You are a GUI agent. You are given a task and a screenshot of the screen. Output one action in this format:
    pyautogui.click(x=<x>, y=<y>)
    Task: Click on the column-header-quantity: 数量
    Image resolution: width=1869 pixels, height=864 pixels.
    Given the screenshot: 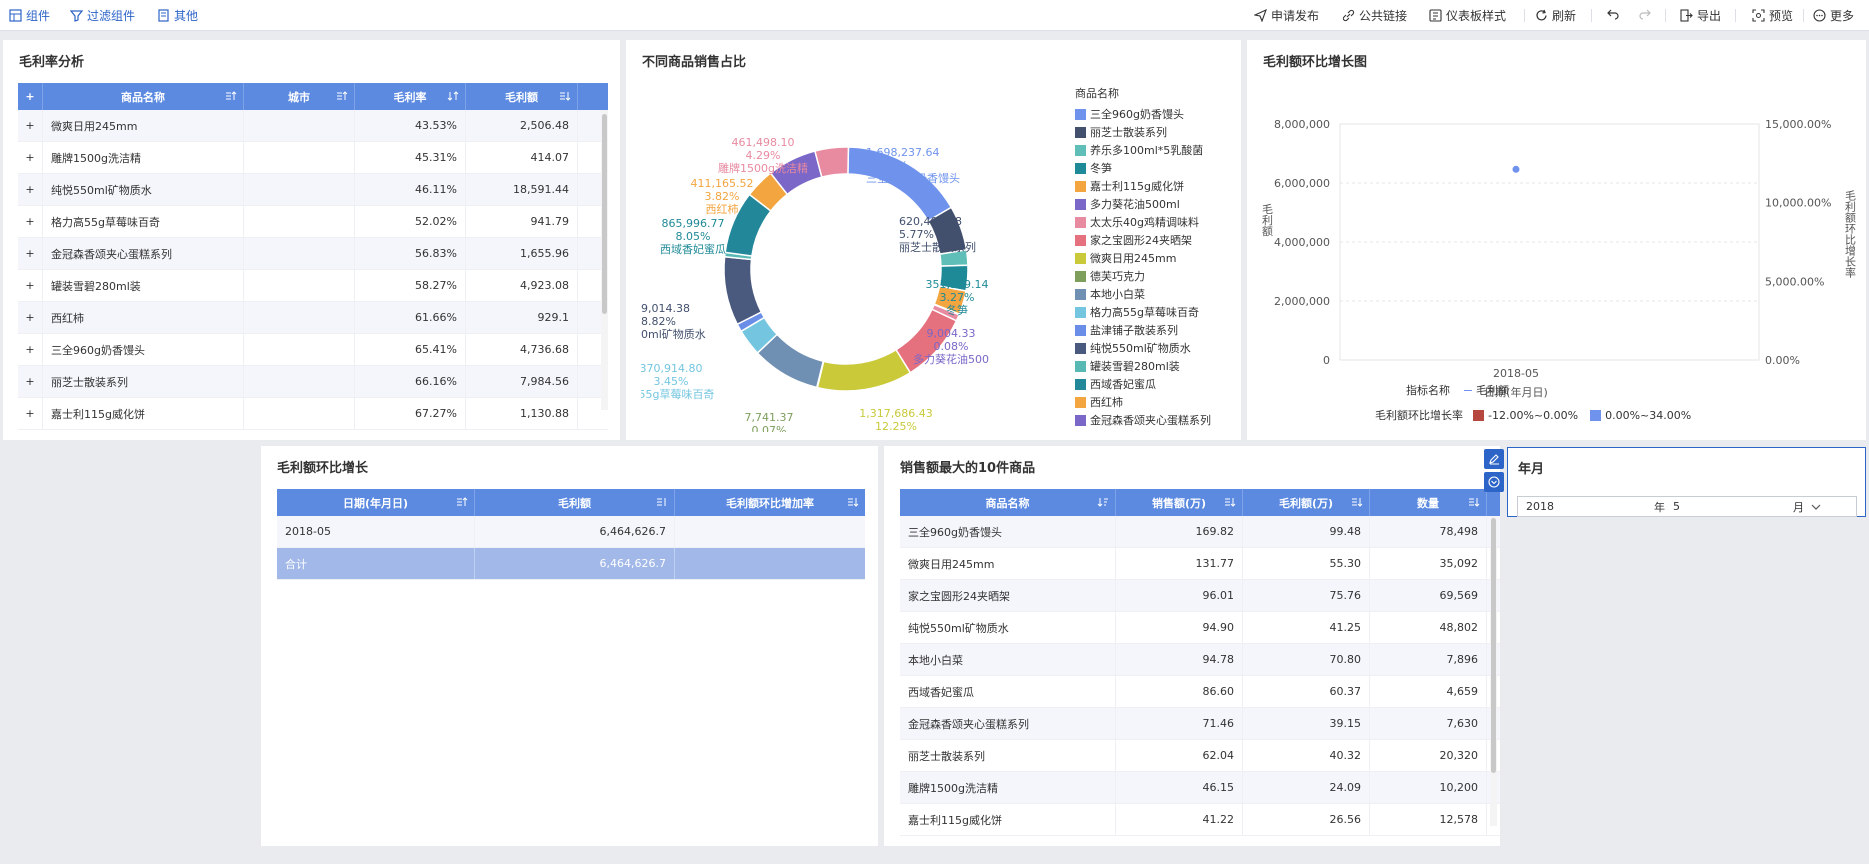 What is the action you would take?
    pyautogui.click(x=1428, y=502)
    